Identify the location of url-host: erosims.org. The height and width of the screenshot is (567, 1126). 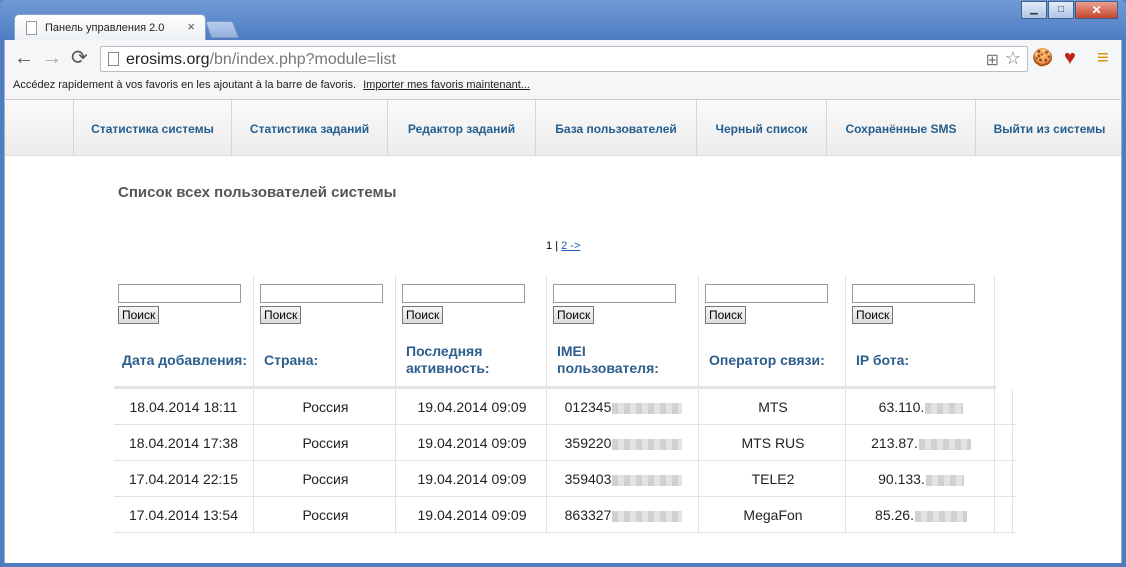
(168, 59).